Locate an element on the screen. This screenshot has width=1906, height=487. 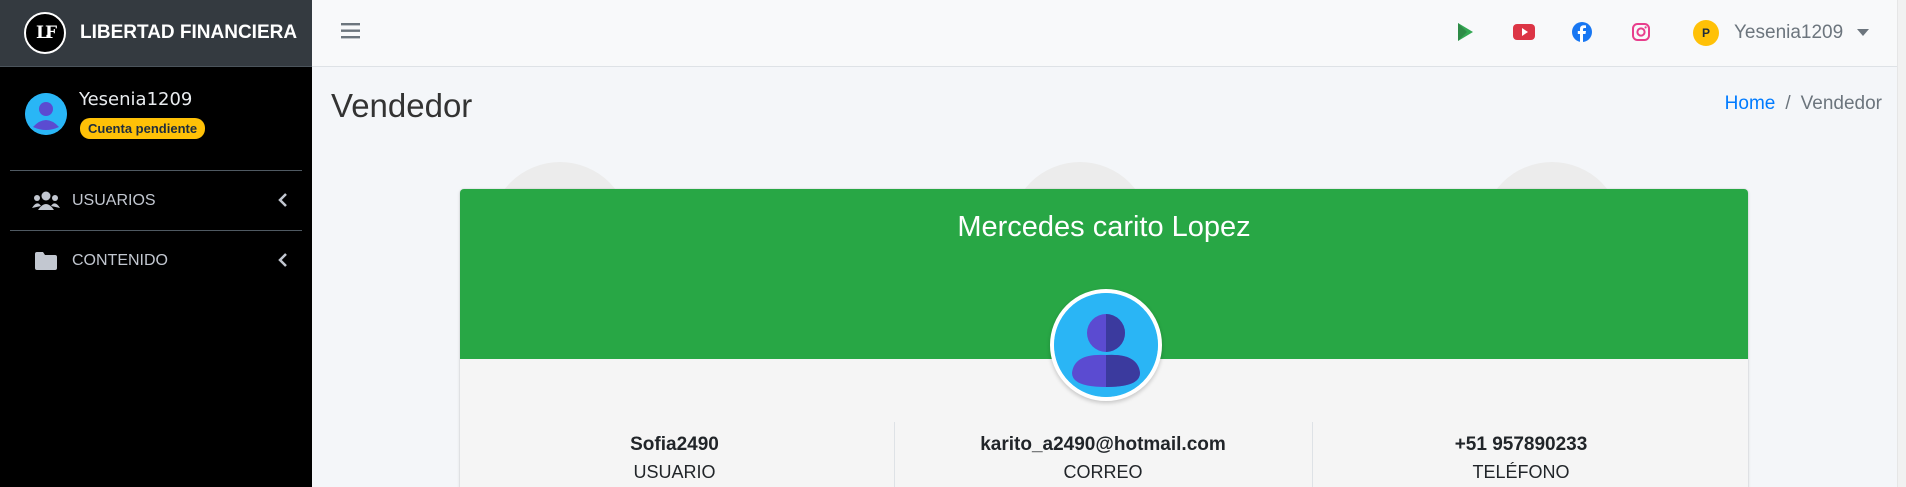
breadcrumb: Home / Vendedor is located at coordinates (1803, 104).